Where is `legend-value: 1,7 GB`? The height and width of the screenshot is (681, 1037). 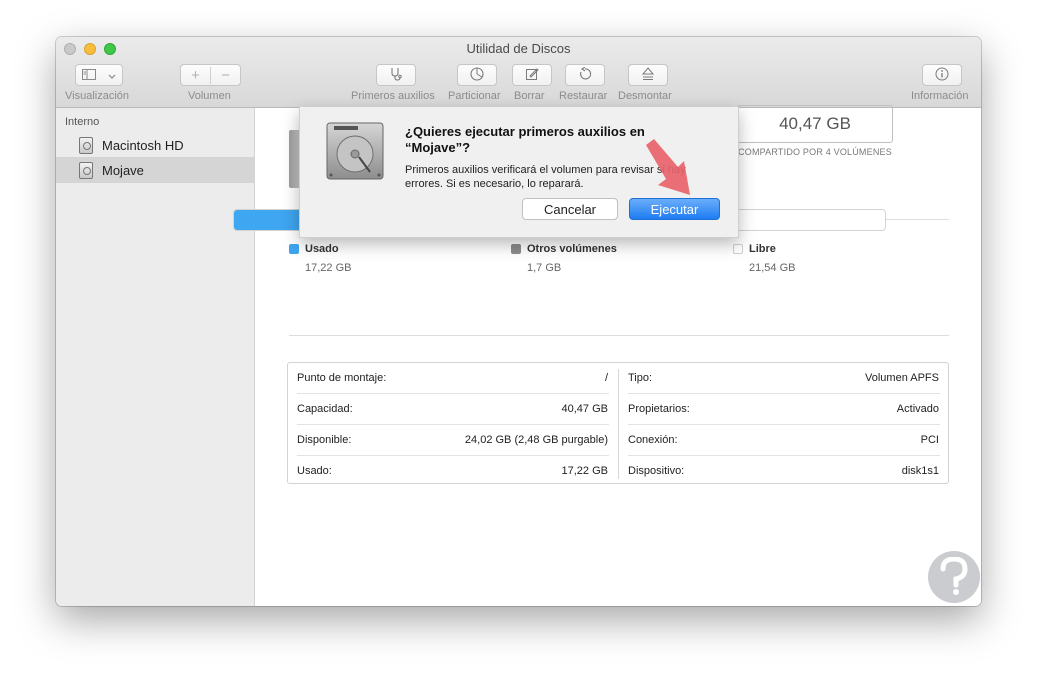
legend-value: 1,7 GB is located at coordinates (544, 268).